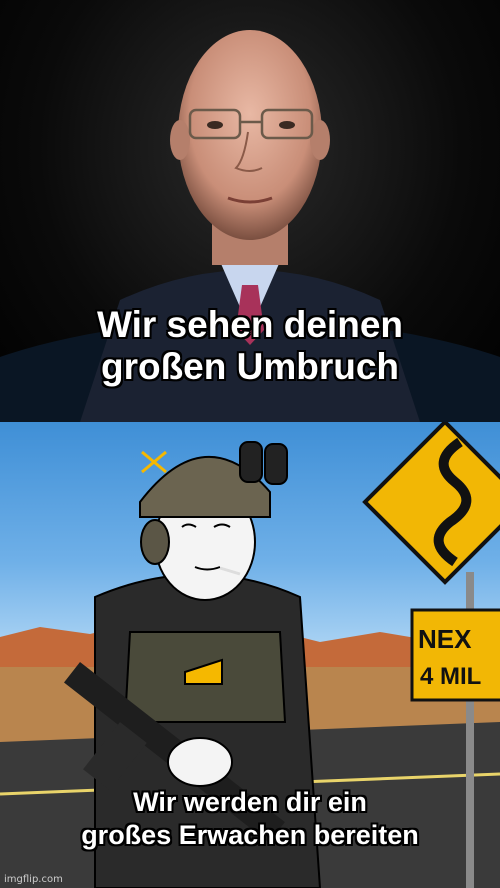  I want to click on top-caption-line1: Wir sehen deinen, so click(249, 324).